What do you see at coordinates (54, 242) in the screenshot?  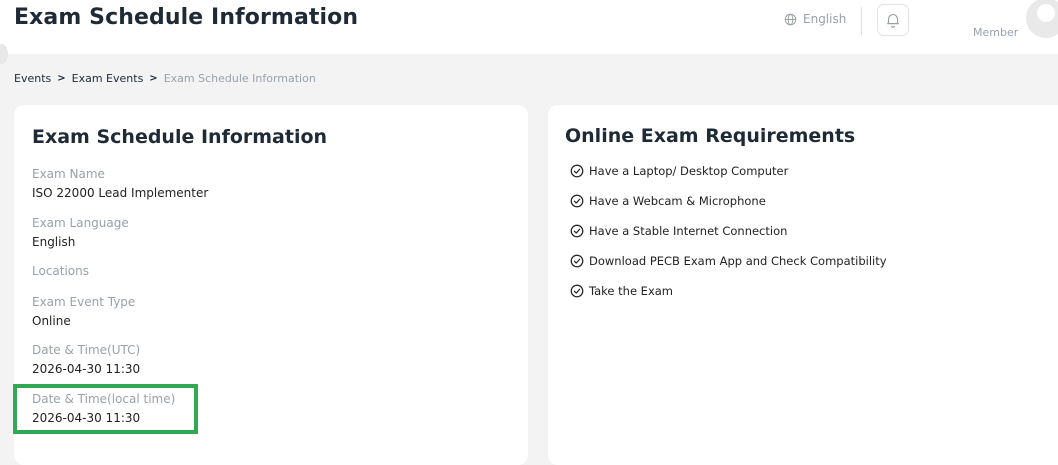 I see `exam-language-value: English` at bounding box center [54, 242].